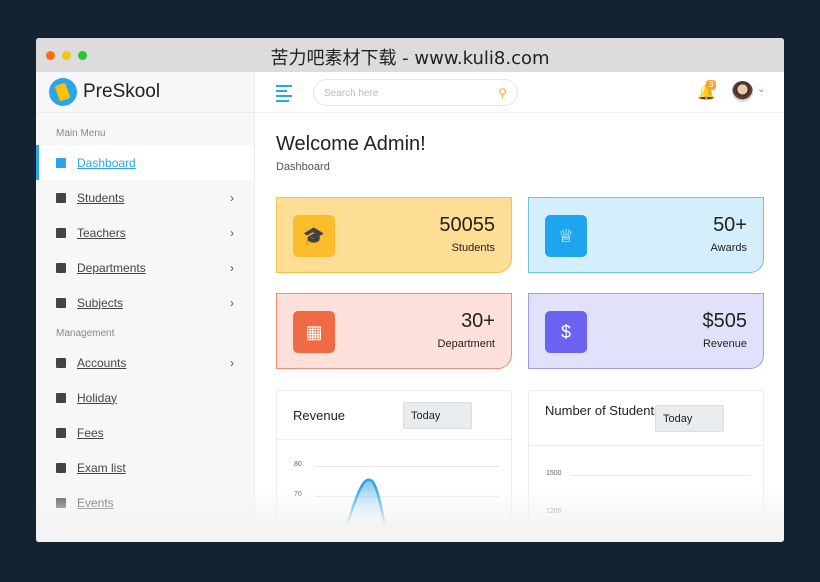 This screenshot has width=820, height=582. Describe the element at coordinates (61, 397) in the screenshot. I see `holiday-icon` at that location.